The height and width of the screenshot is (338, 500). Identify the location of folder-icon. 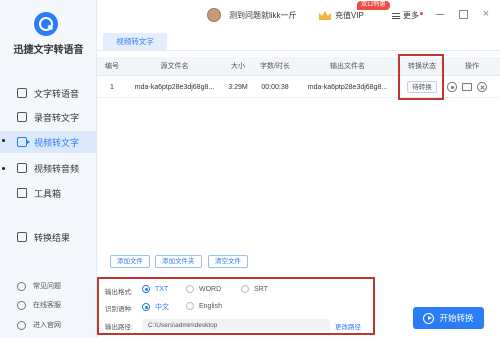
(467, 87).